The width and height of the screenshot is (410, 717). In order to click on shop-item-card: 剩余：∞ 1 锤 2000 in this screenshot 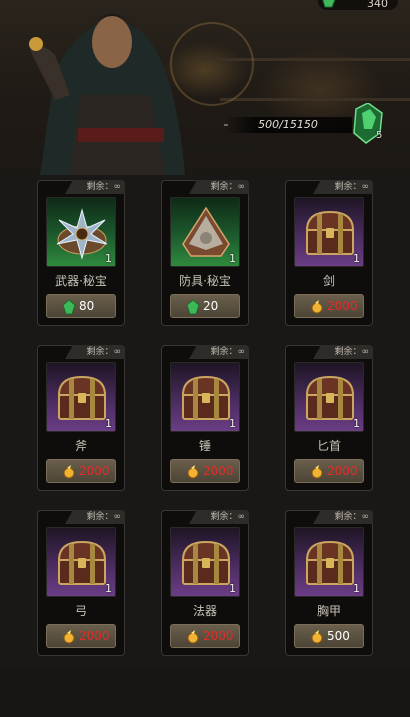, I will do `click(205, 418)`.